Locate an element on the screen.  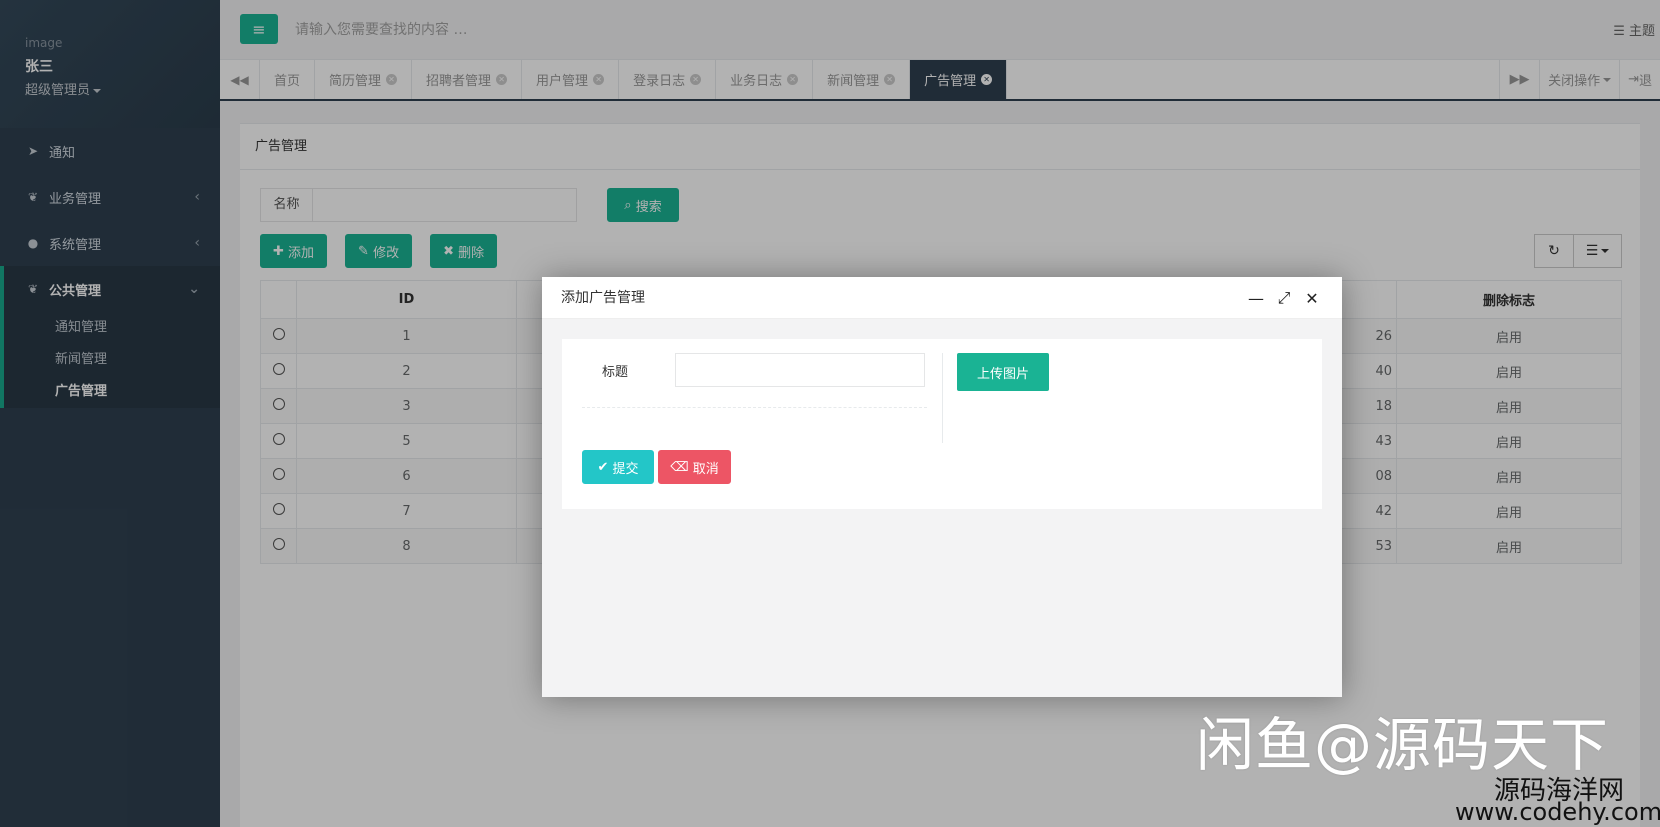
dialog-form: 标题 上传图片 ✔ 提交 ⌫ 取消 is located at coordinates (942, 424).